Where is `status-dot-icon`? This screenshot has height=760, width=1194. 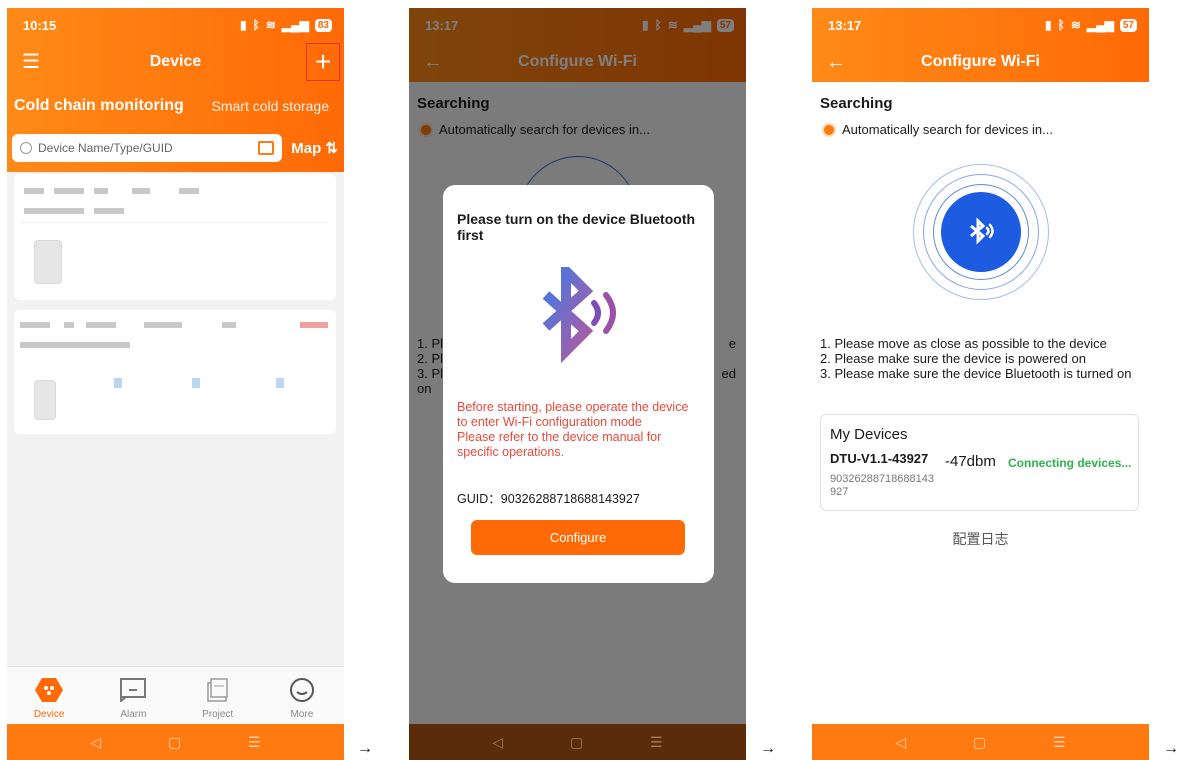
status-dot-icon is located at coordinates (829, 129).